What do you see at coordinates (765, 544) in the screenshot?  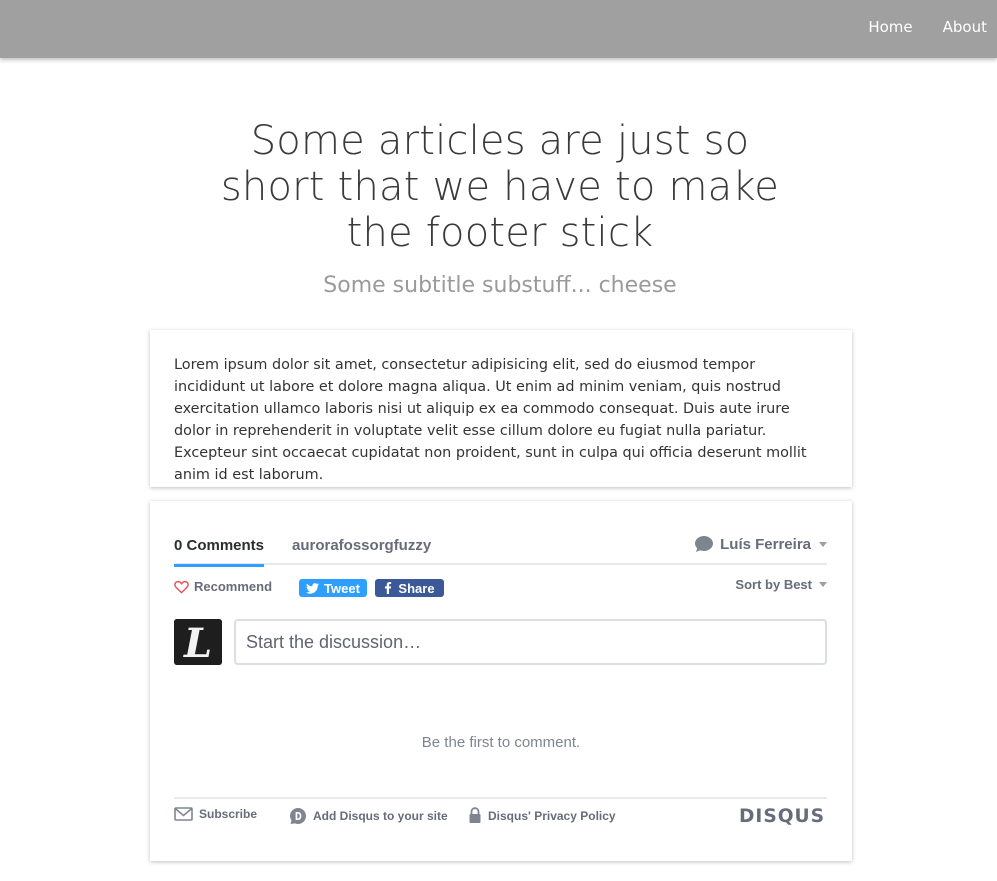 I see `user-name: Luís Ferreira` at bounding box center [765, 544].